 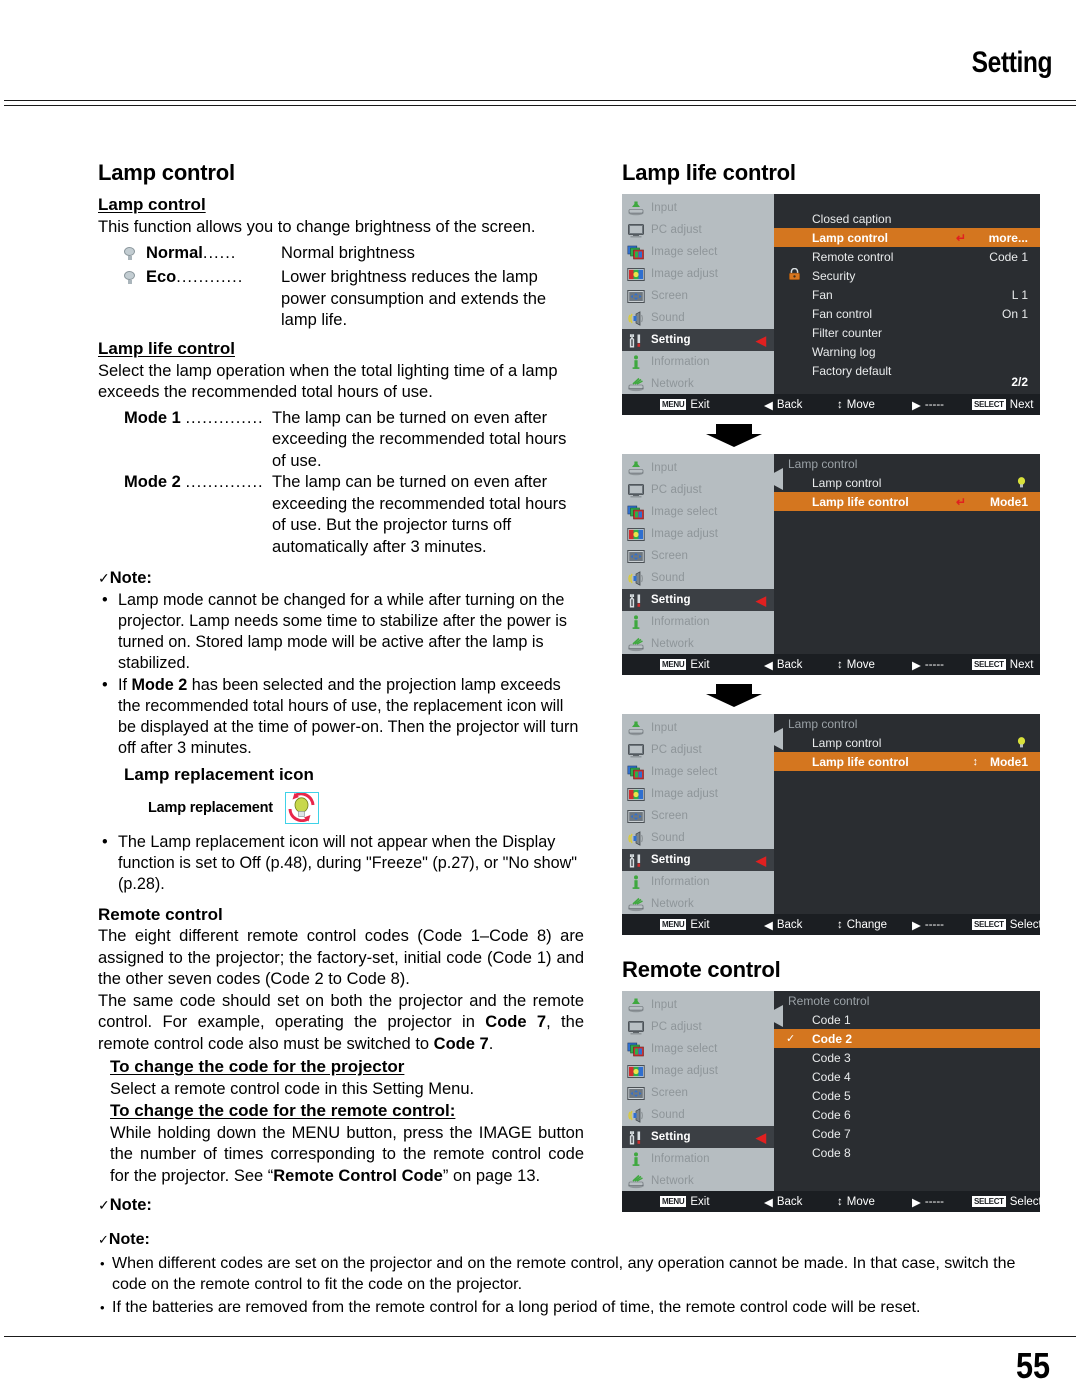 I want to click on sidebar-item-label: Image select, so click(x=684, y=1049).